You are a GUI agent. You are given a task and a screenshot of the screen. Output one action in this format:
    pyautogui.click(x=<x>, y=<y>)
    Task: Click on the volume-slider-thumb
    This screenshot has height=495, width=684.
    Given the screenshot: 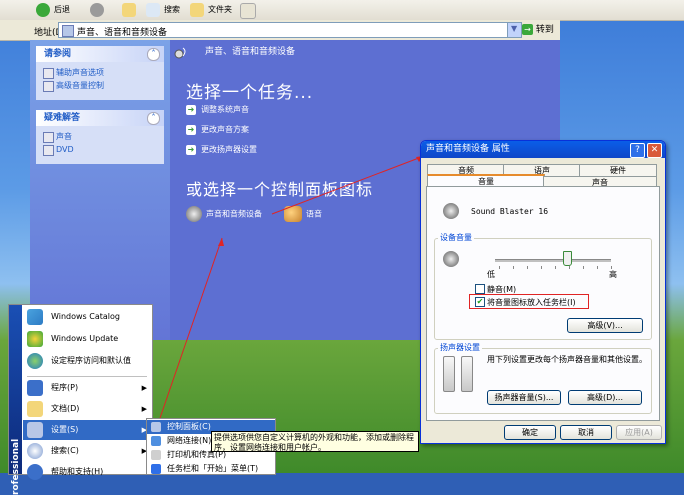 What is the action you would take?
    pyautogui.click(x=567, y=258)
    